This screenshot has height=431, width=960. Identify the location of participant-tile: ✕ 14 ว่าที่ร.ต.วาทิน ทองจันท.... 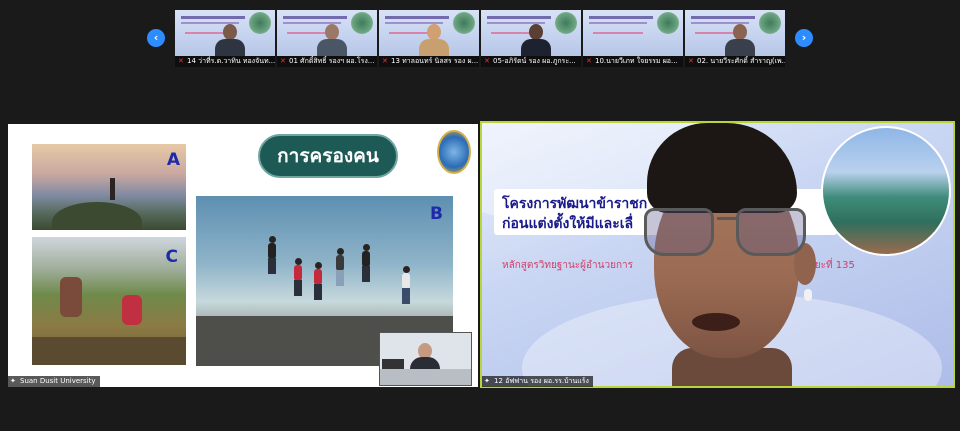
(225, 38).